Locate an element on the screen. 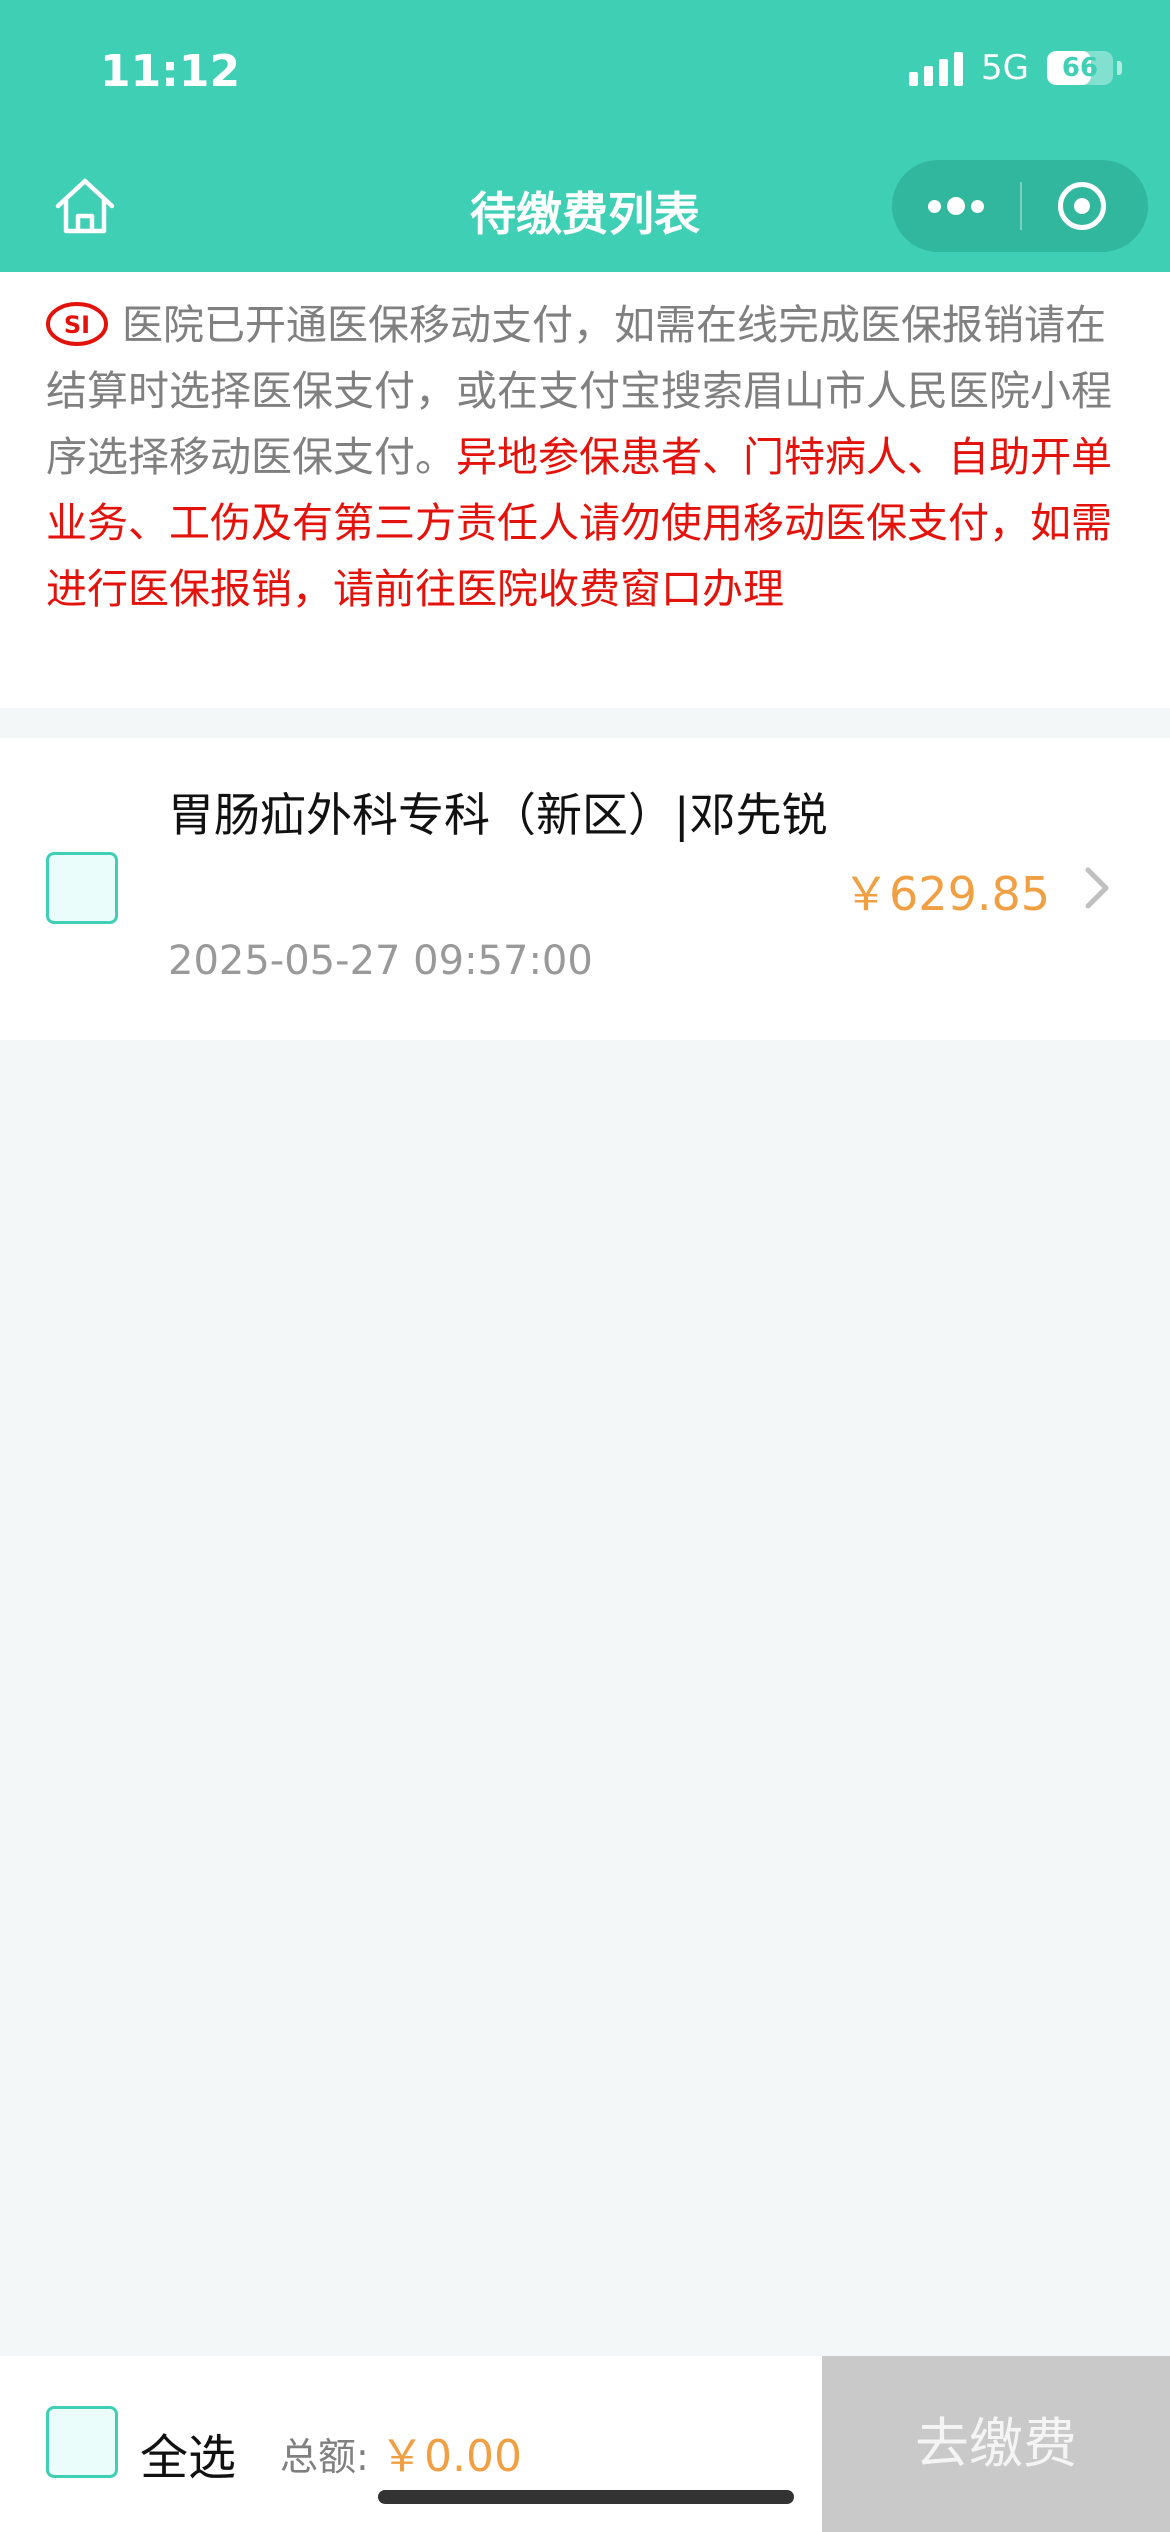 The image size is (1170, 2532). battery-level: 66 is located at coordinates (1080, 68).